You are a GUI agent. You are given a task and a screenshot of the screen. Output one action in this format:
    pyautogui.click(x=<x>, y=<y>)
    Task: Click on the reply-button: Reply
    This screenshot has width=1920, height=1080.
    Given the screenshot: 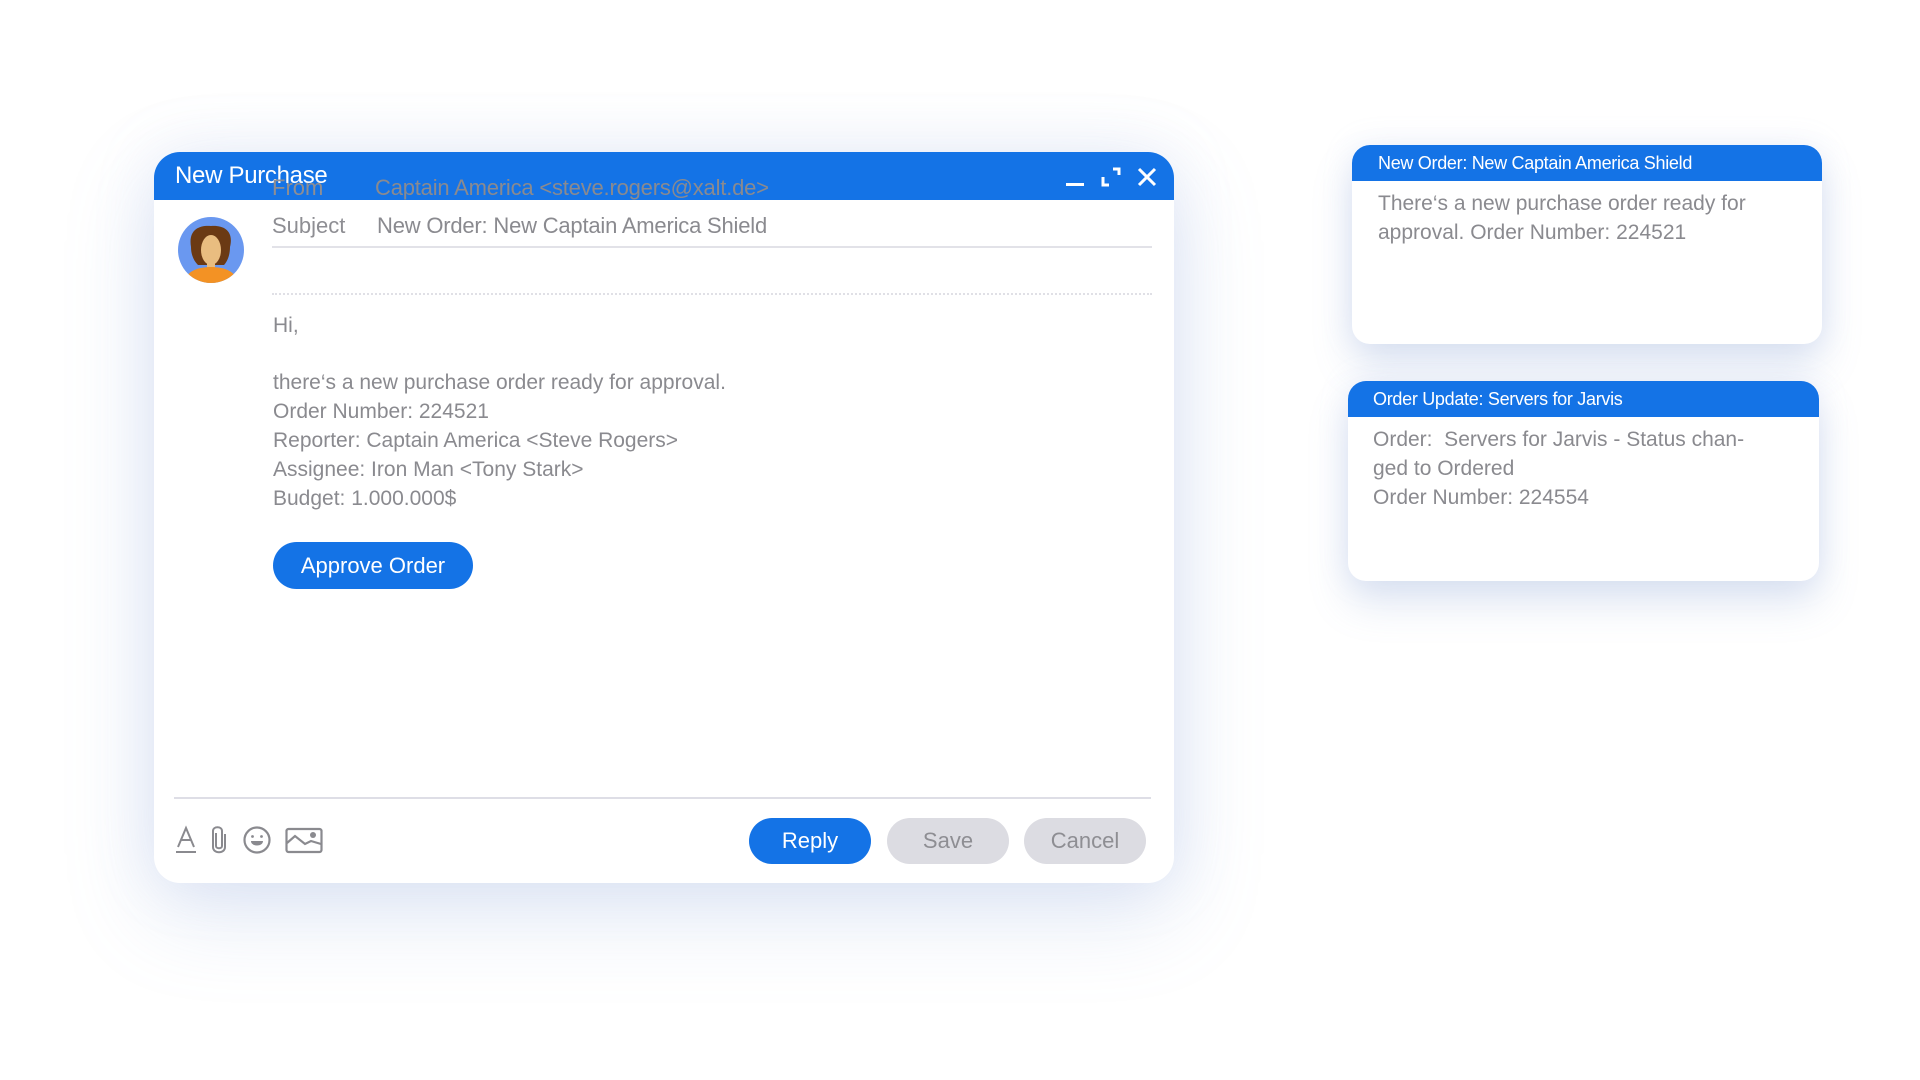 What is the action you would take?
    pyautogui.click(x=810, y=841)
    